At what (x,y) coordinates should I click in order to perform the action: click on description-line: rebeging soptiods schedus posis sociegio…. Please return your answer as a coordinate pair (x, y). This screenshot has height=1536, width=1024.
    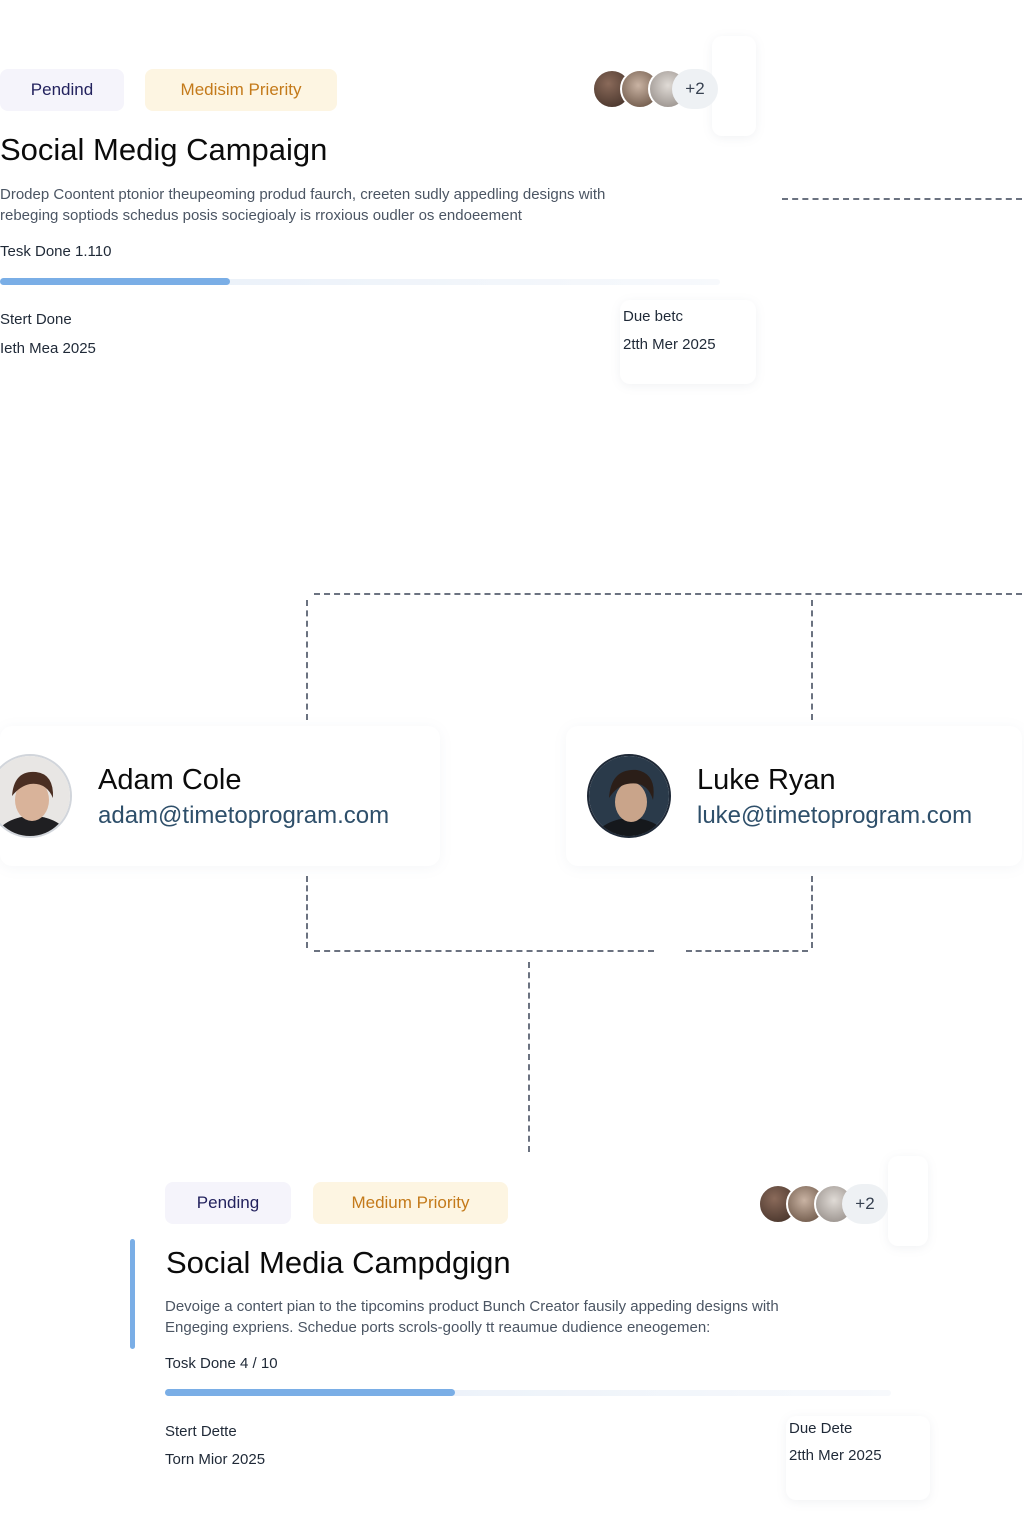
    Looking at the image, I should click on (261, 215).